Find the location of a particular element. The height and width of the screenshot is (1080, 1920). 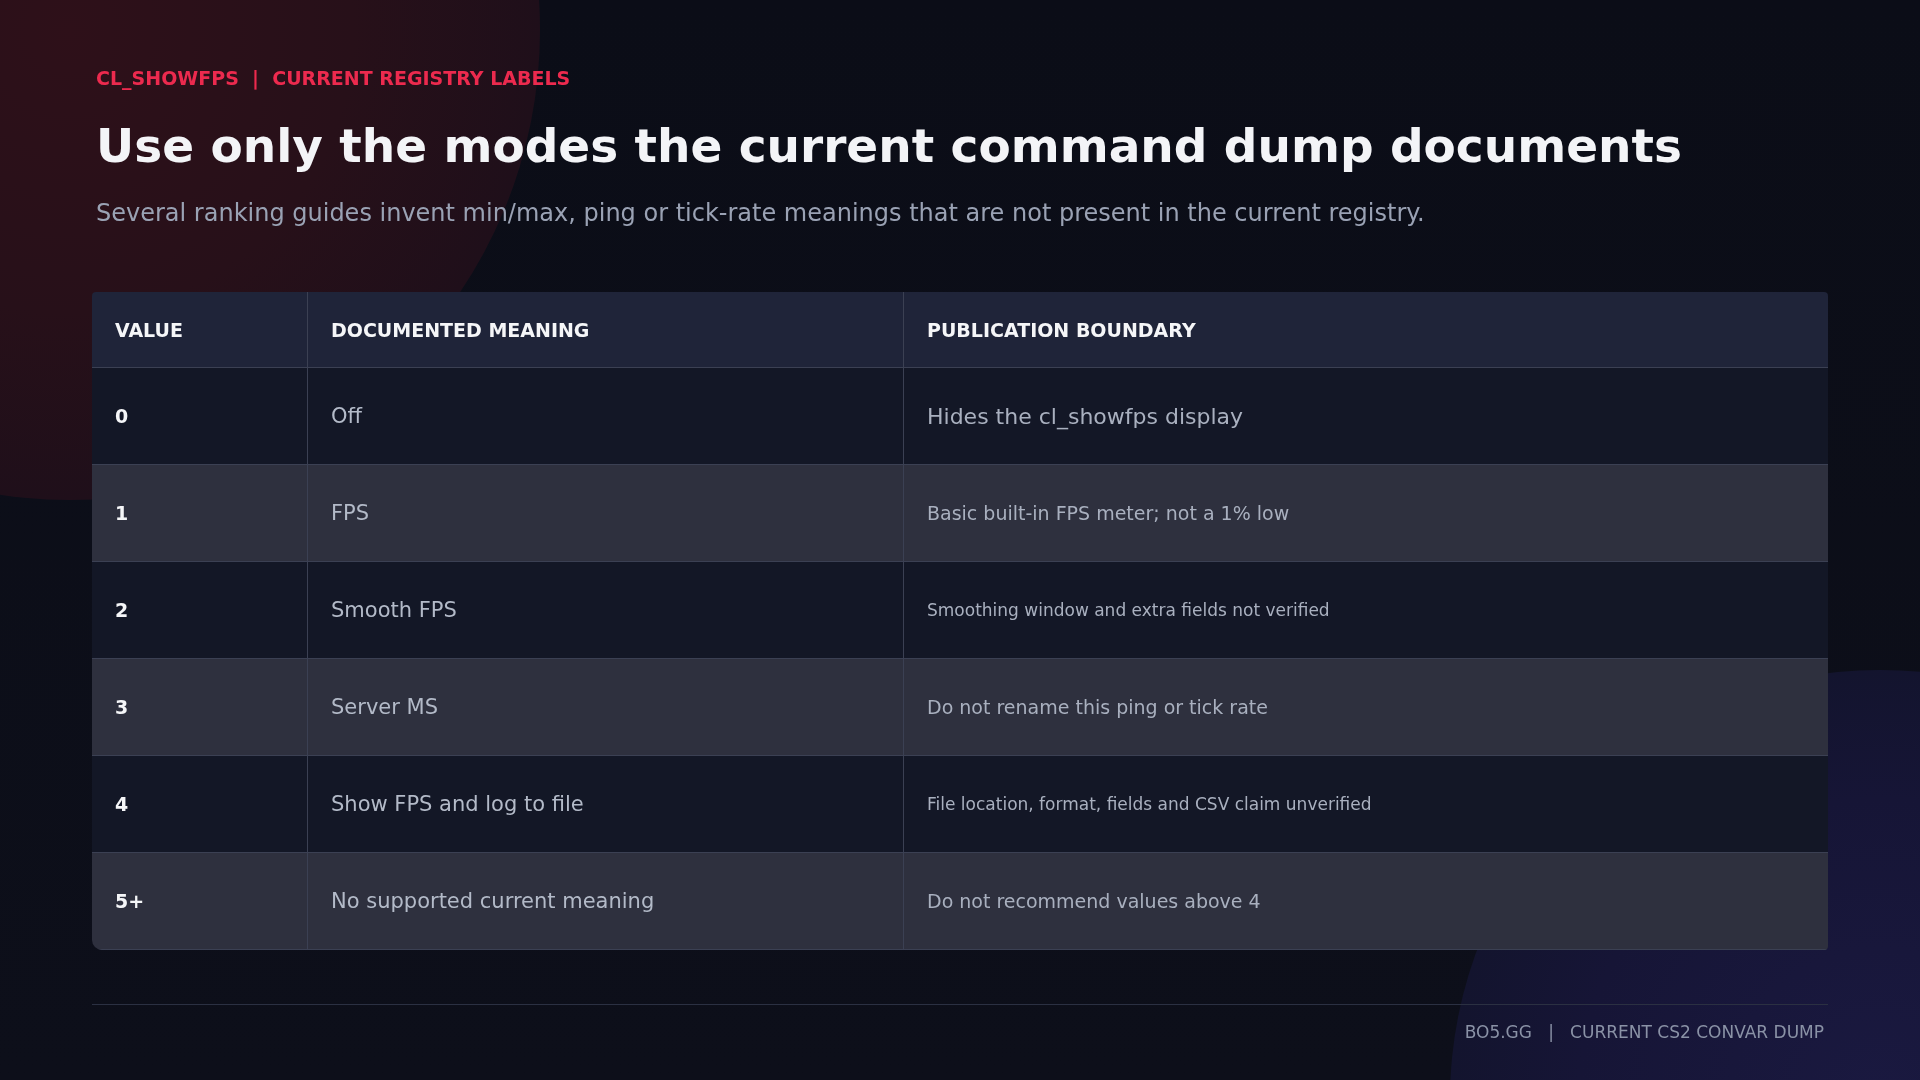

column-header: VALUE is located at coordinates (200, 330).